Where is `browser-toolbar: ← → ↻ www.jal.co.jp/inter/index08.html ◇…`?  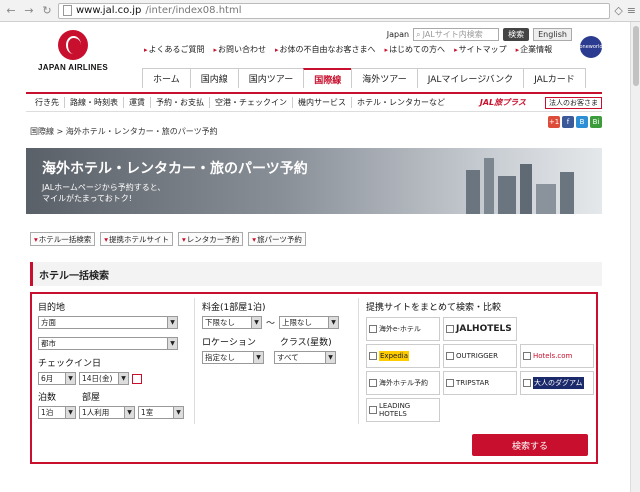 browser-toolbar: ← → ↻ www.jal.co.jp/inter/index08.html ◇… is located at coordinates (320, 11).